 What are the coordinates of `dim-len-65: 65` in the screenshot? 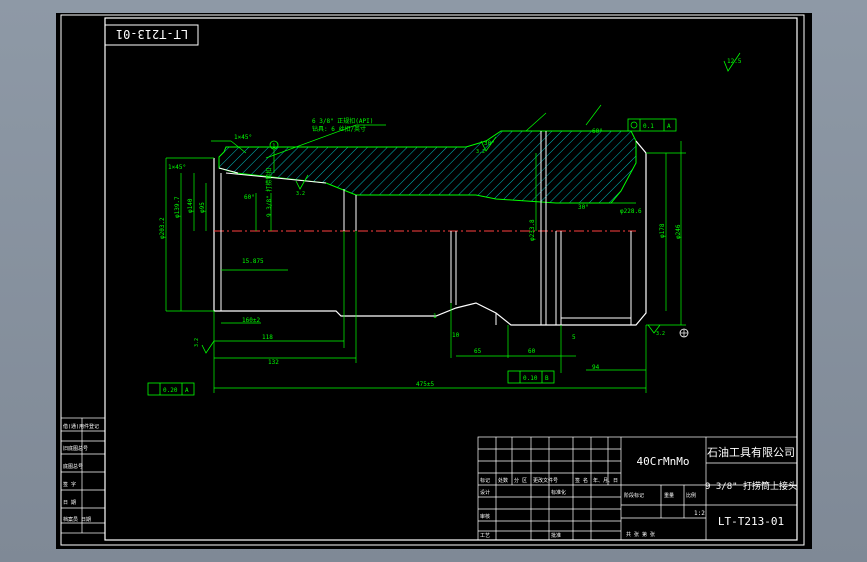 It's located at (478, 351).